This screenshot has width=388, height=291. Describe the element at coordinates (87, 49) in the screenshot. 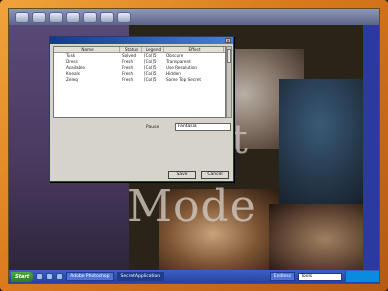

I see `column-header-name: Name` at that location.